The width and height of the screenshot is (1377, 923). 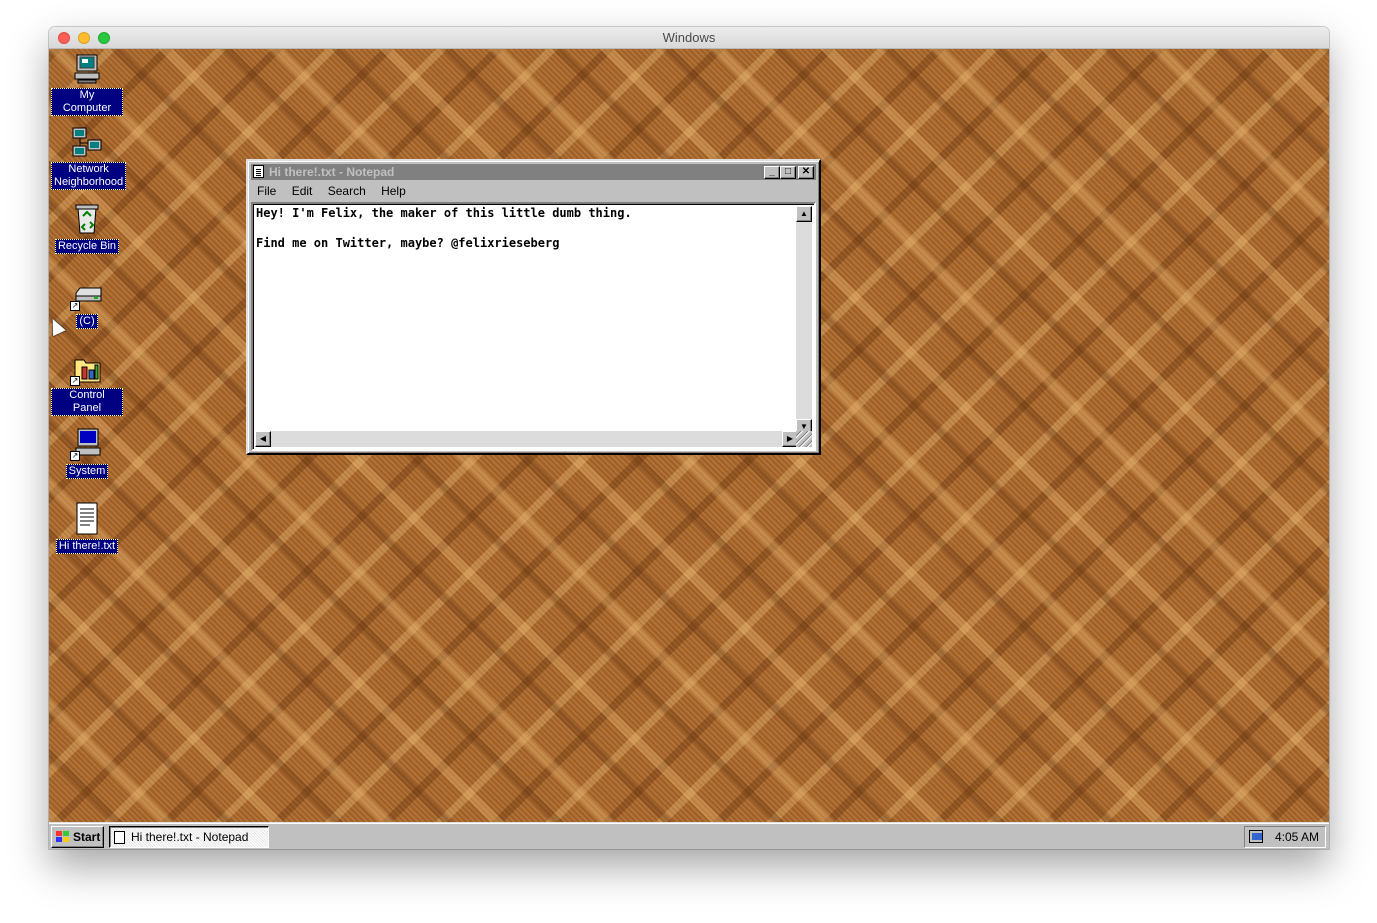 What do you see at coordinates (526, 439) in the screenshot?
I see `horizontal-scrollbar: ◀ ▶` at bounding box center [526, 439].